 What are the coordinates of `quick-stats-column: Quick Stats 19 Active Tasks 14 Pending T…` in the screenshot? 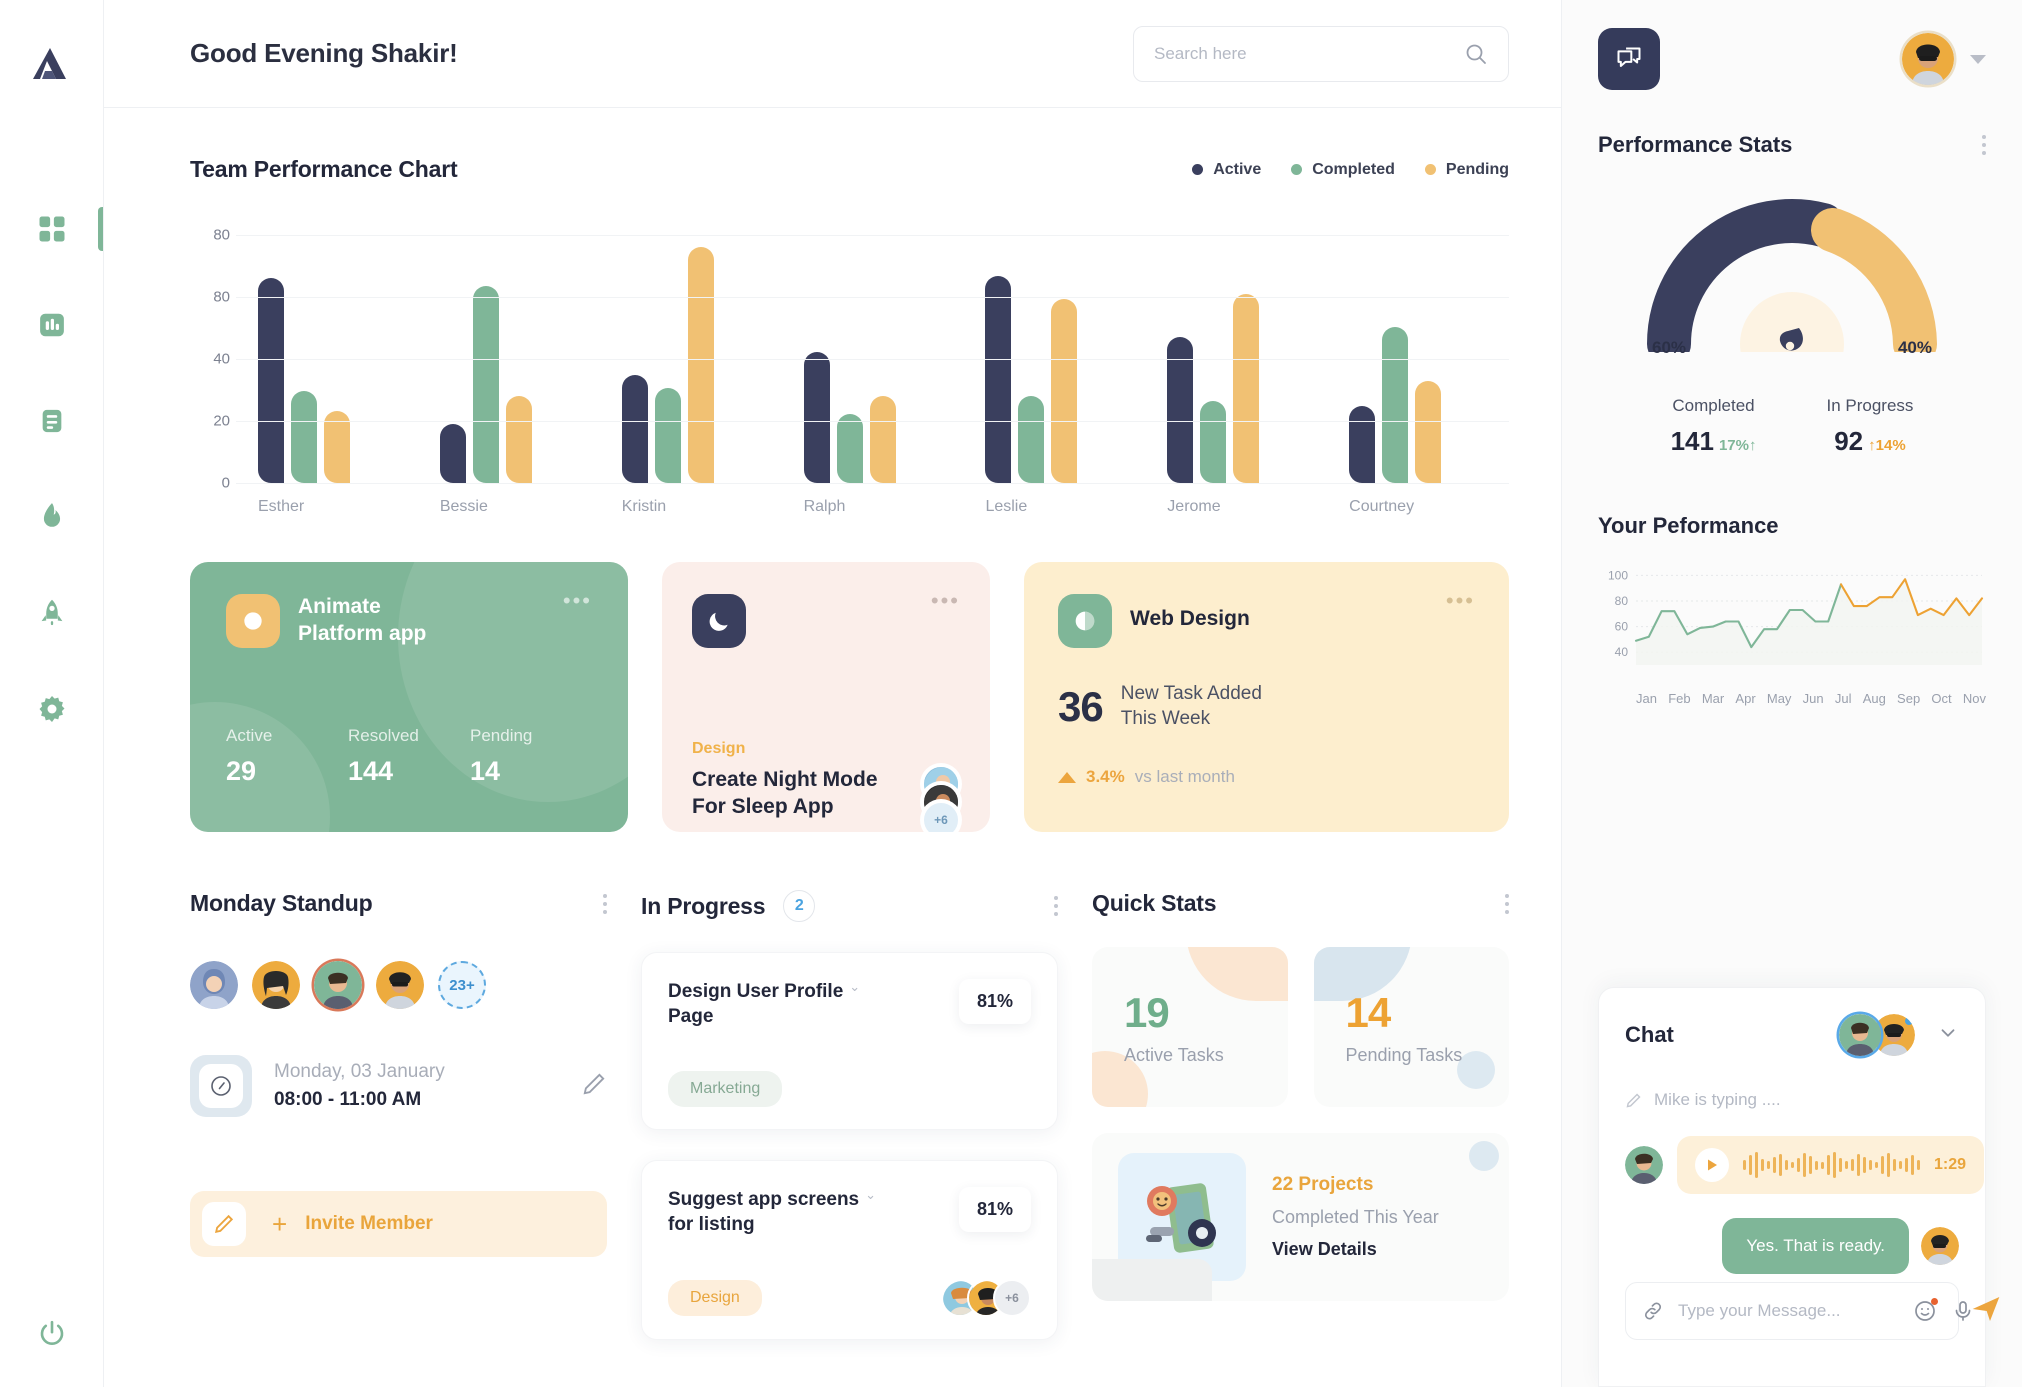 It's located at (1300, 1115).